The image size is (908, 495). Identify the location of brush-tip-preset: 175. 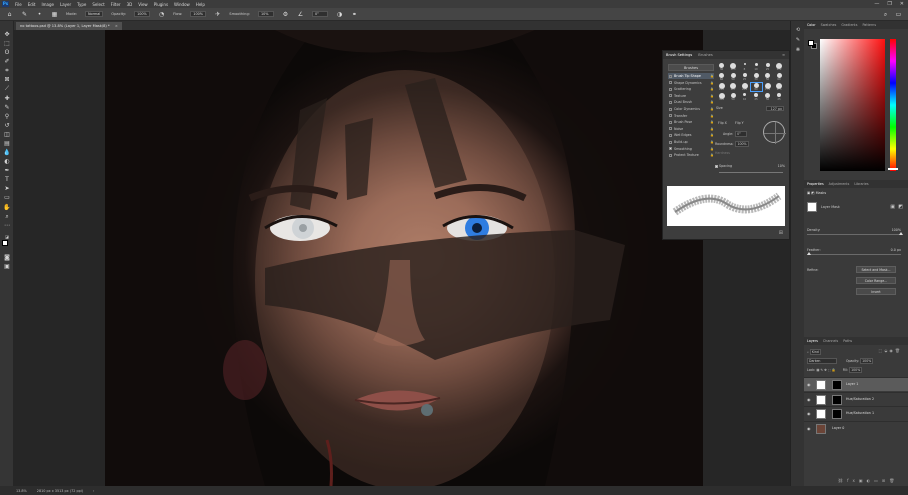
(779, 87).